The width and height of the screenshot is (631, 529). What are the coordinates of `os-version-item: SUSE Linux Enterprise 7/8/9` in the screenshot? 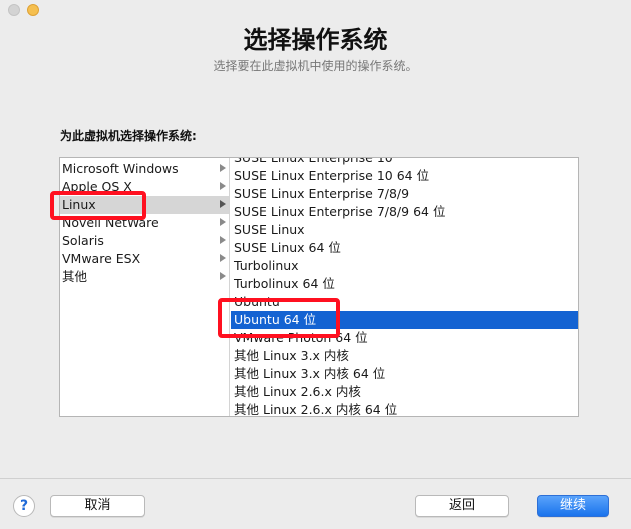 It's located at (404, 194).